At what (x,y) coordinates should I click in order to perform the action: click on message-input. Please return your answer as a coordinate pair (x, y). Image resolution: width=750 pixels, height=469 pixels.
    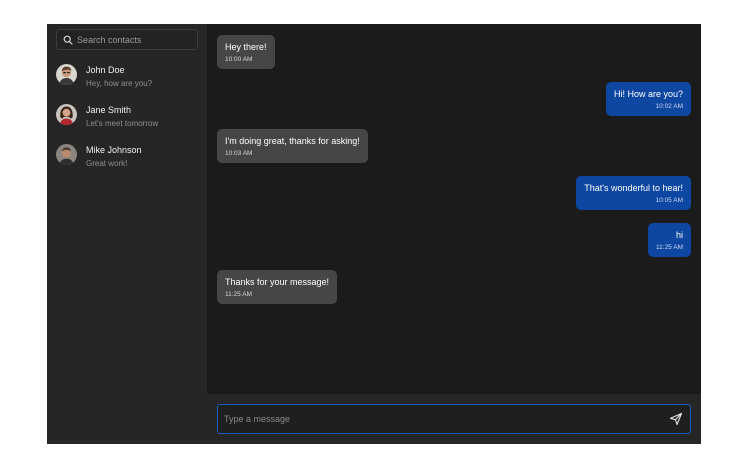
    Looking at the image, I should click on (446, 419).